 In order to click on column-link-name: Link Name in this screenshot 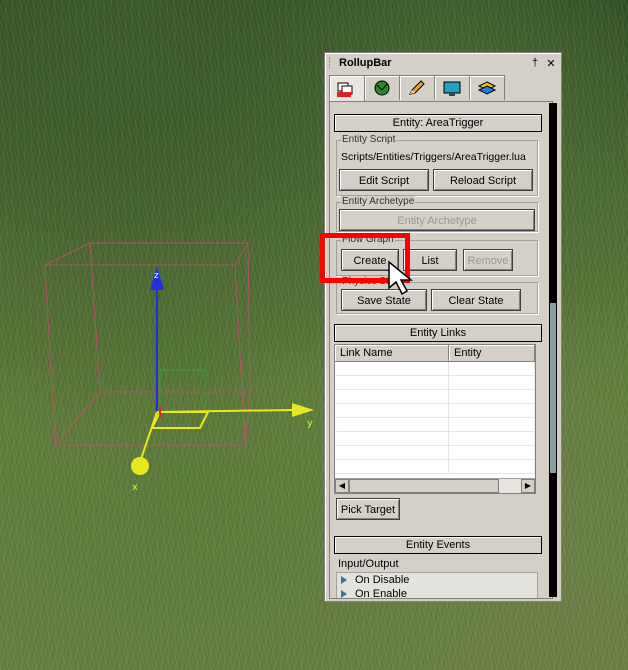, I will do `click(392, 353)`.